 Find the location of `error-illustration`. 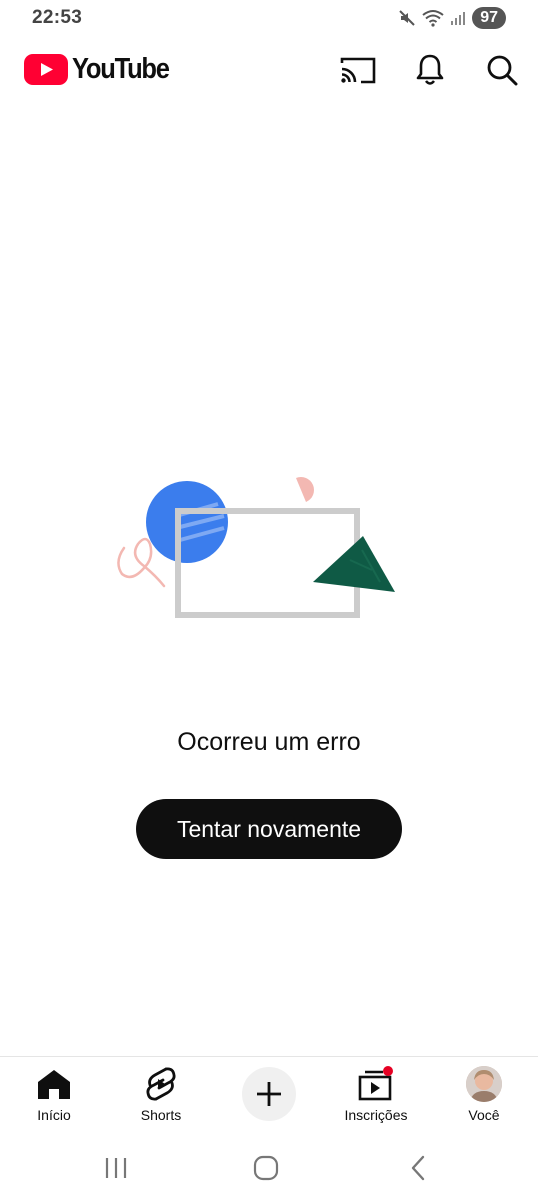

error-illustration is located at coordinates (256, 547).